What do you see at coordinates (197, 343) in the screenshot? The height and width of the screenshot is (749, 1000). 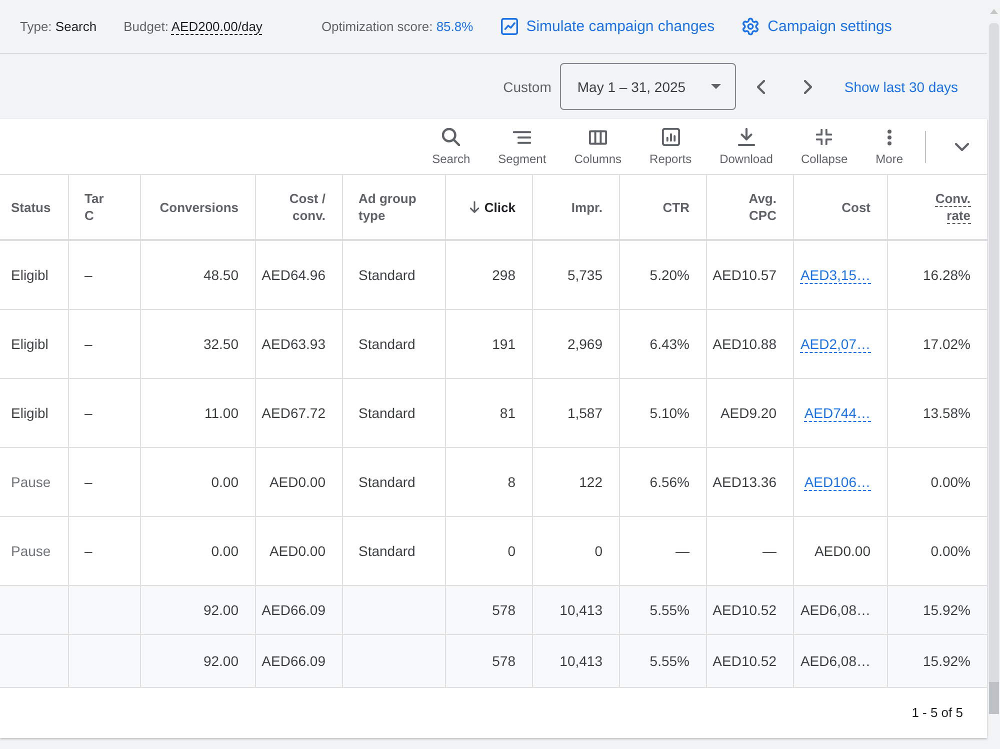 I see `table-cell: 32.50` at bounding box center [197, 343].